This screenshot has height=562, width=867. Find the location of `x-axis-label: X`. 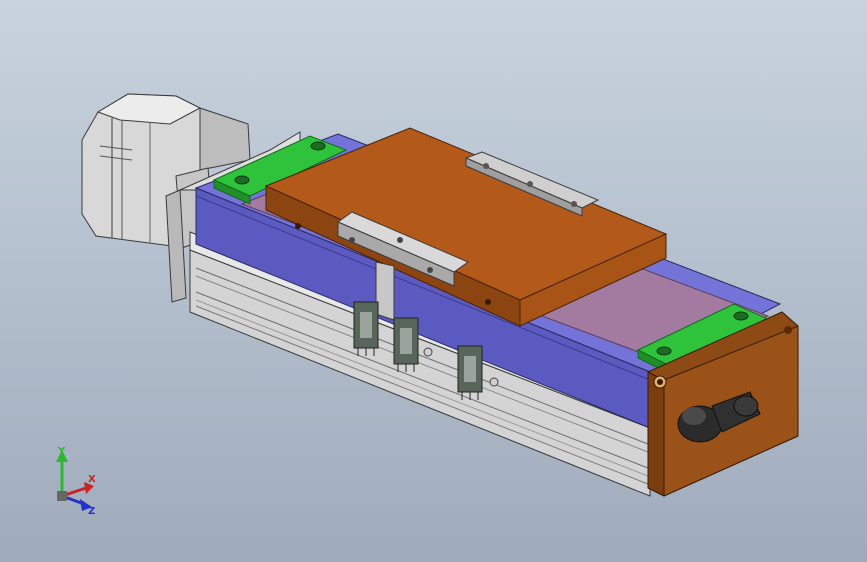

x-axis-label: X is located at coordinates (92, 479).